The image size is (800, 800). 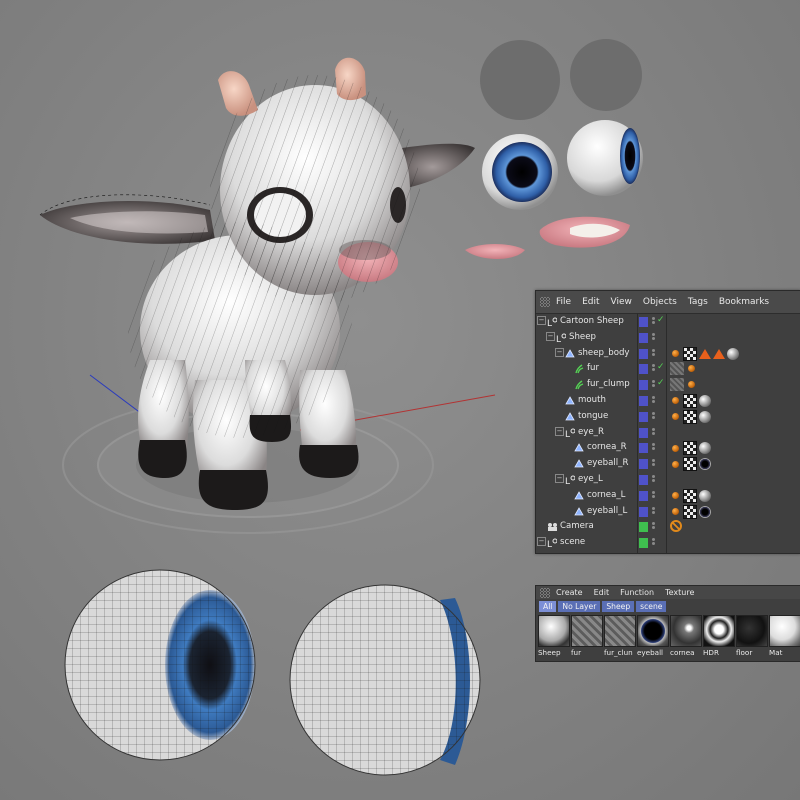 What do you see at coordinates (592, 321) in the screenshot?
I see `tree-item-label: Cartoon Sheep` at bounding box center [592, 321].